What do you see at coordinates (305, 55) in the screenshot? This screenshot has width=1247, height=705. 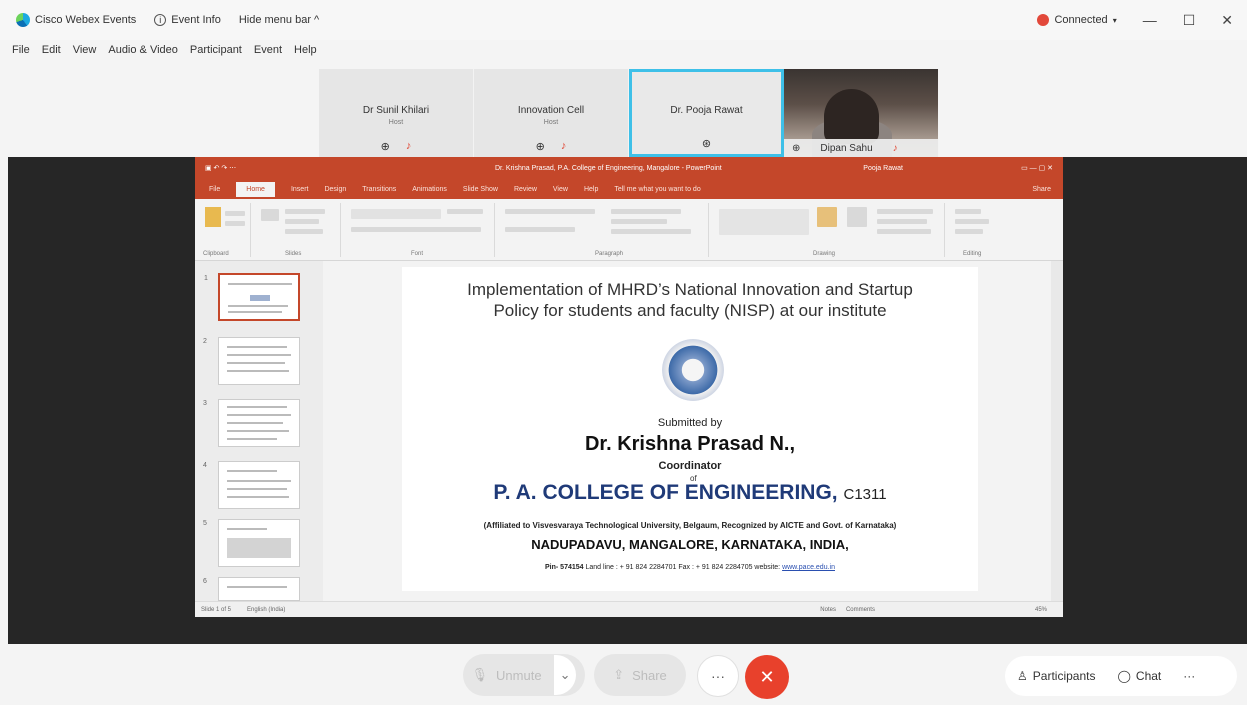 I see `menu-help: Help` at bounding box center [305, 55].